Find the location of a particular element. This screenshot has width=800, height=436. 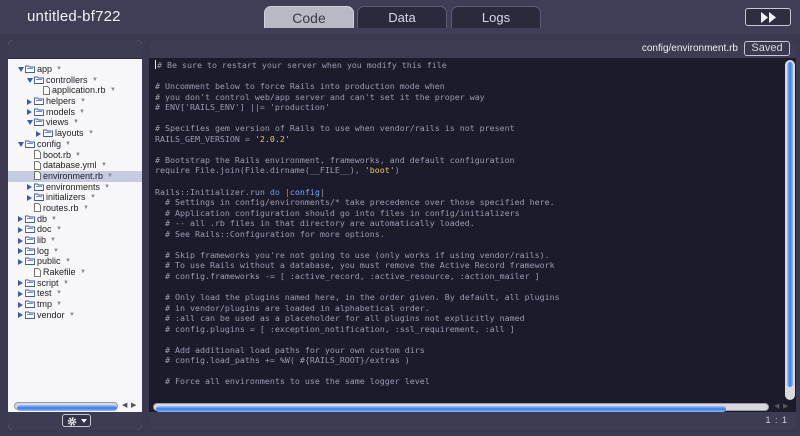

file-tree-hscrollbar: ◀ ▶ is located at coordinates (77, 406).